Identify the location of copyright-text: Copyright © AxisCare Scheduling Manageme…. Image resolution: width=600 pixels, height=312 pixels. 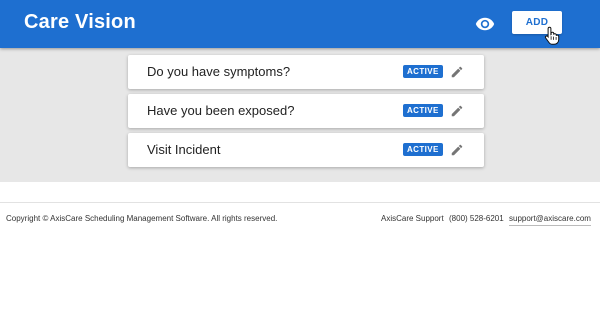
(142, 218).